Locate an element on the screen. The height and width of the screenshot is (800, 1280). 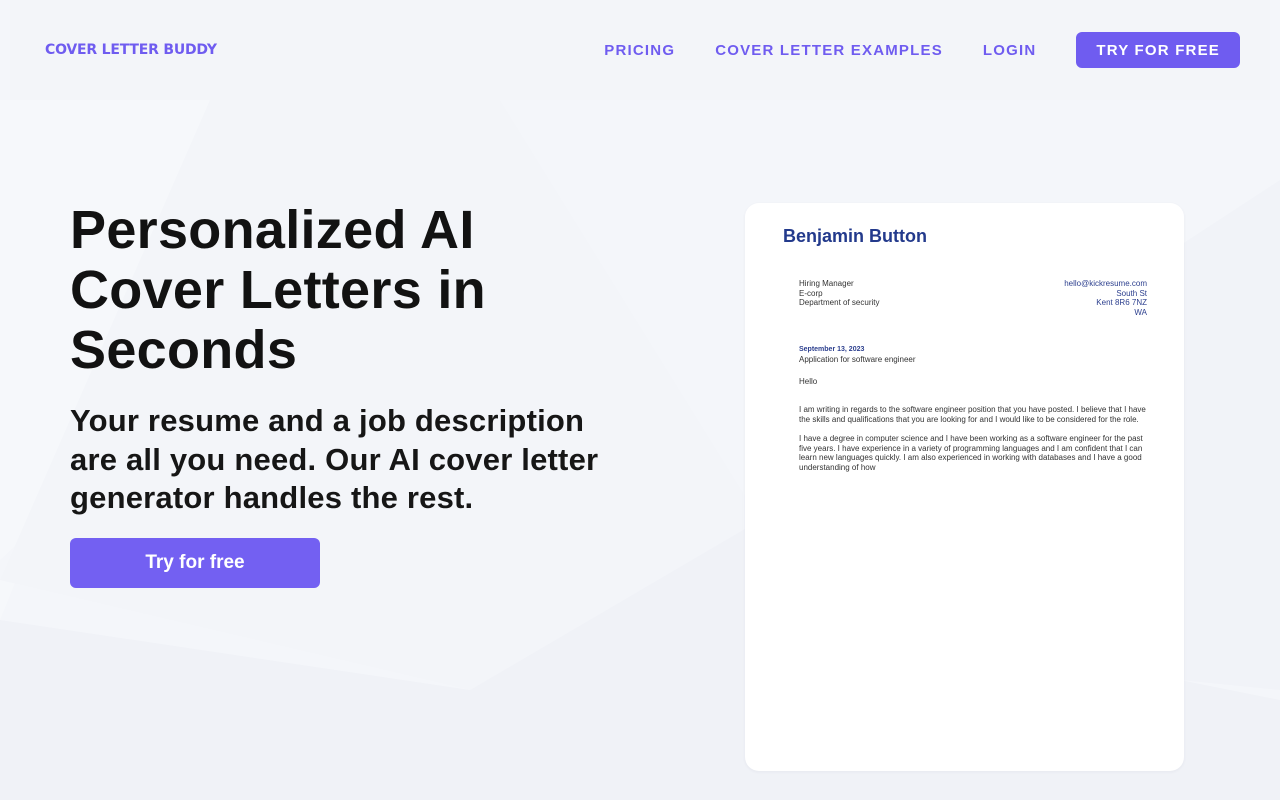
recipient-line: Department of security is located at coordinates (839, 302).